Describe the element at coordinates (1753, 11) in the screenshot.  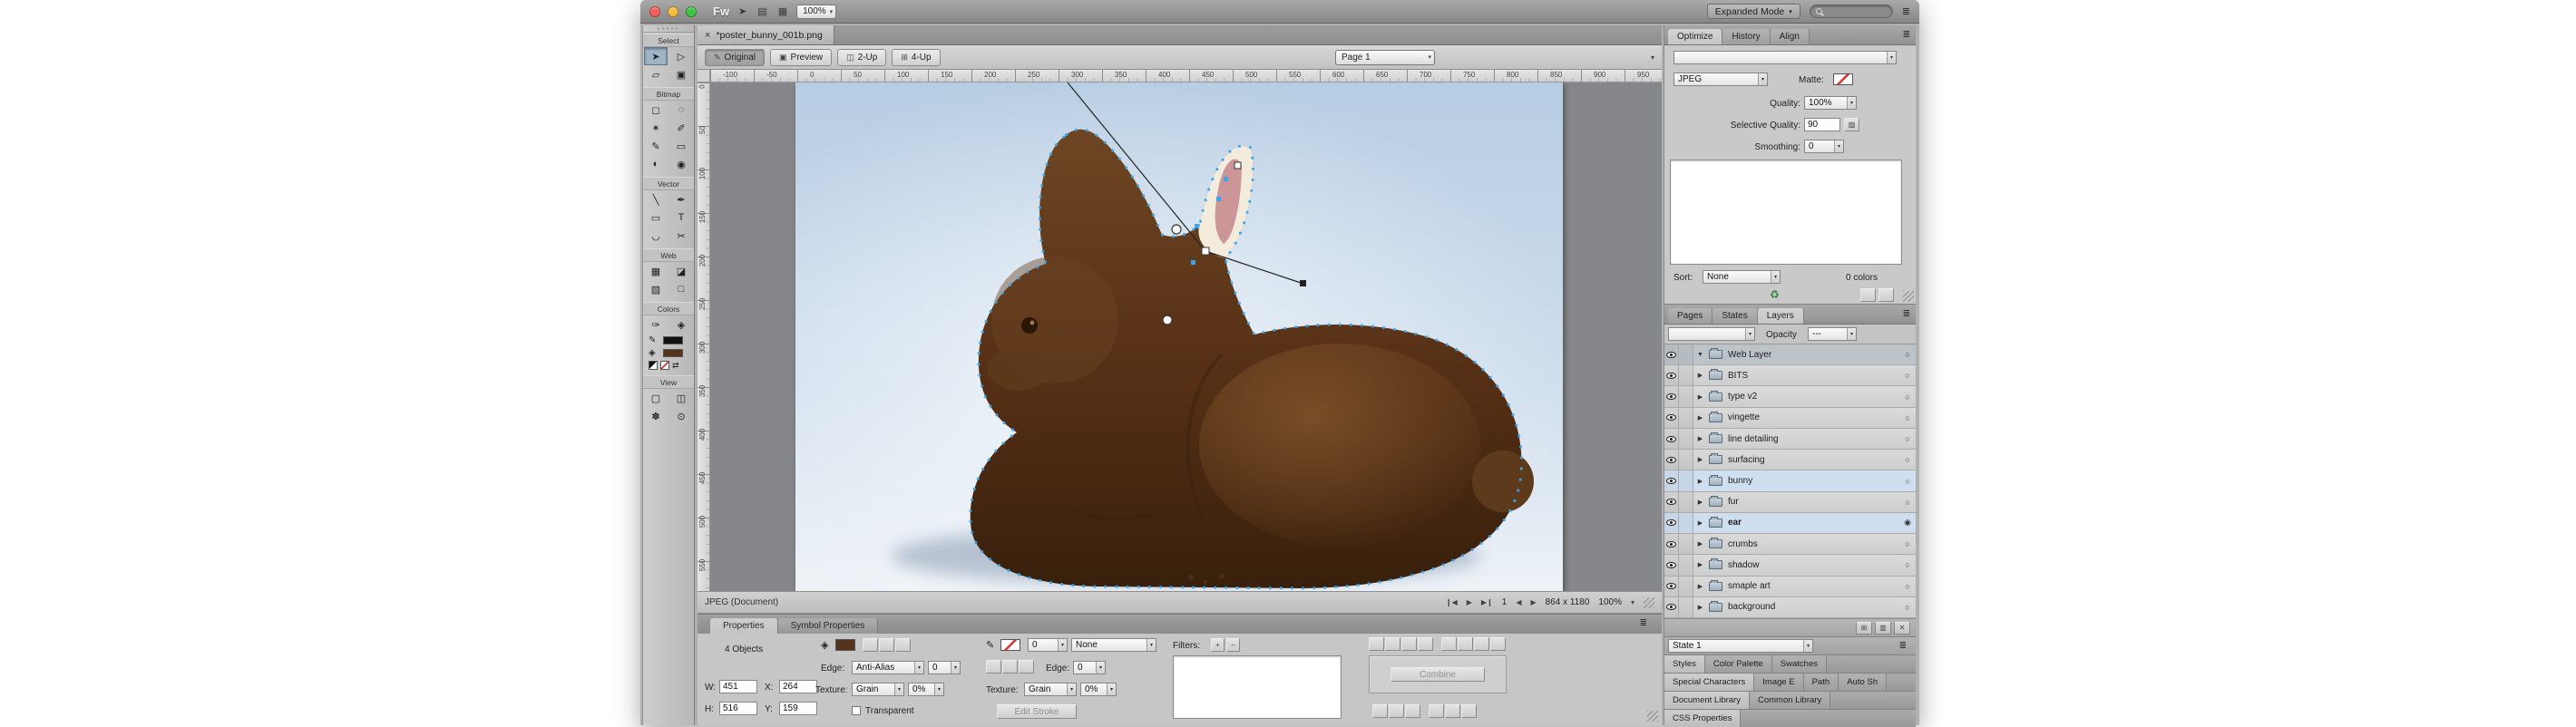
I see `workspace-mode-button: Expanded Mode ▾` at that location.